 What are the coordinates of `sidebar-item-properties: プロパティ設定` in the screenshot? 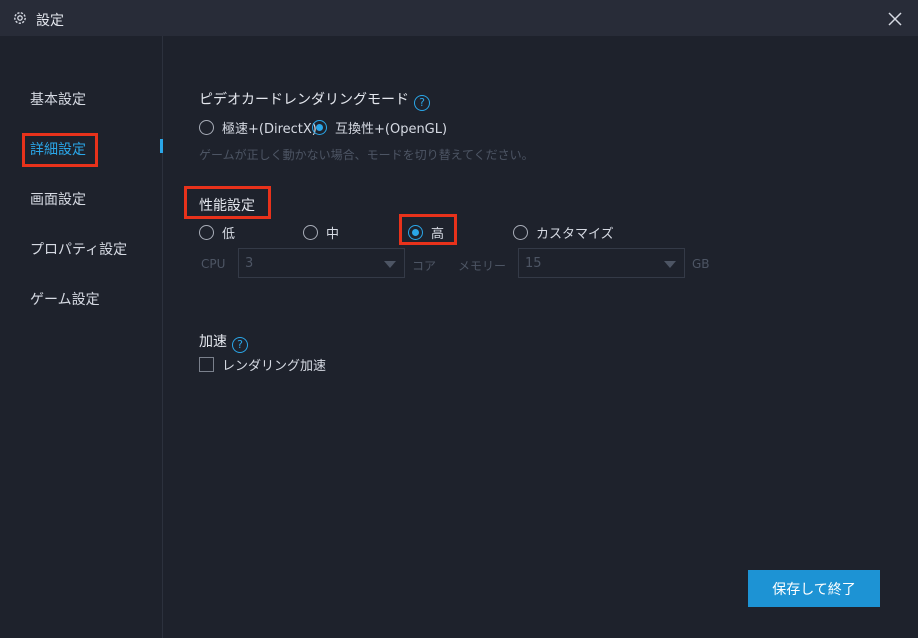 It's located at (78, 249).